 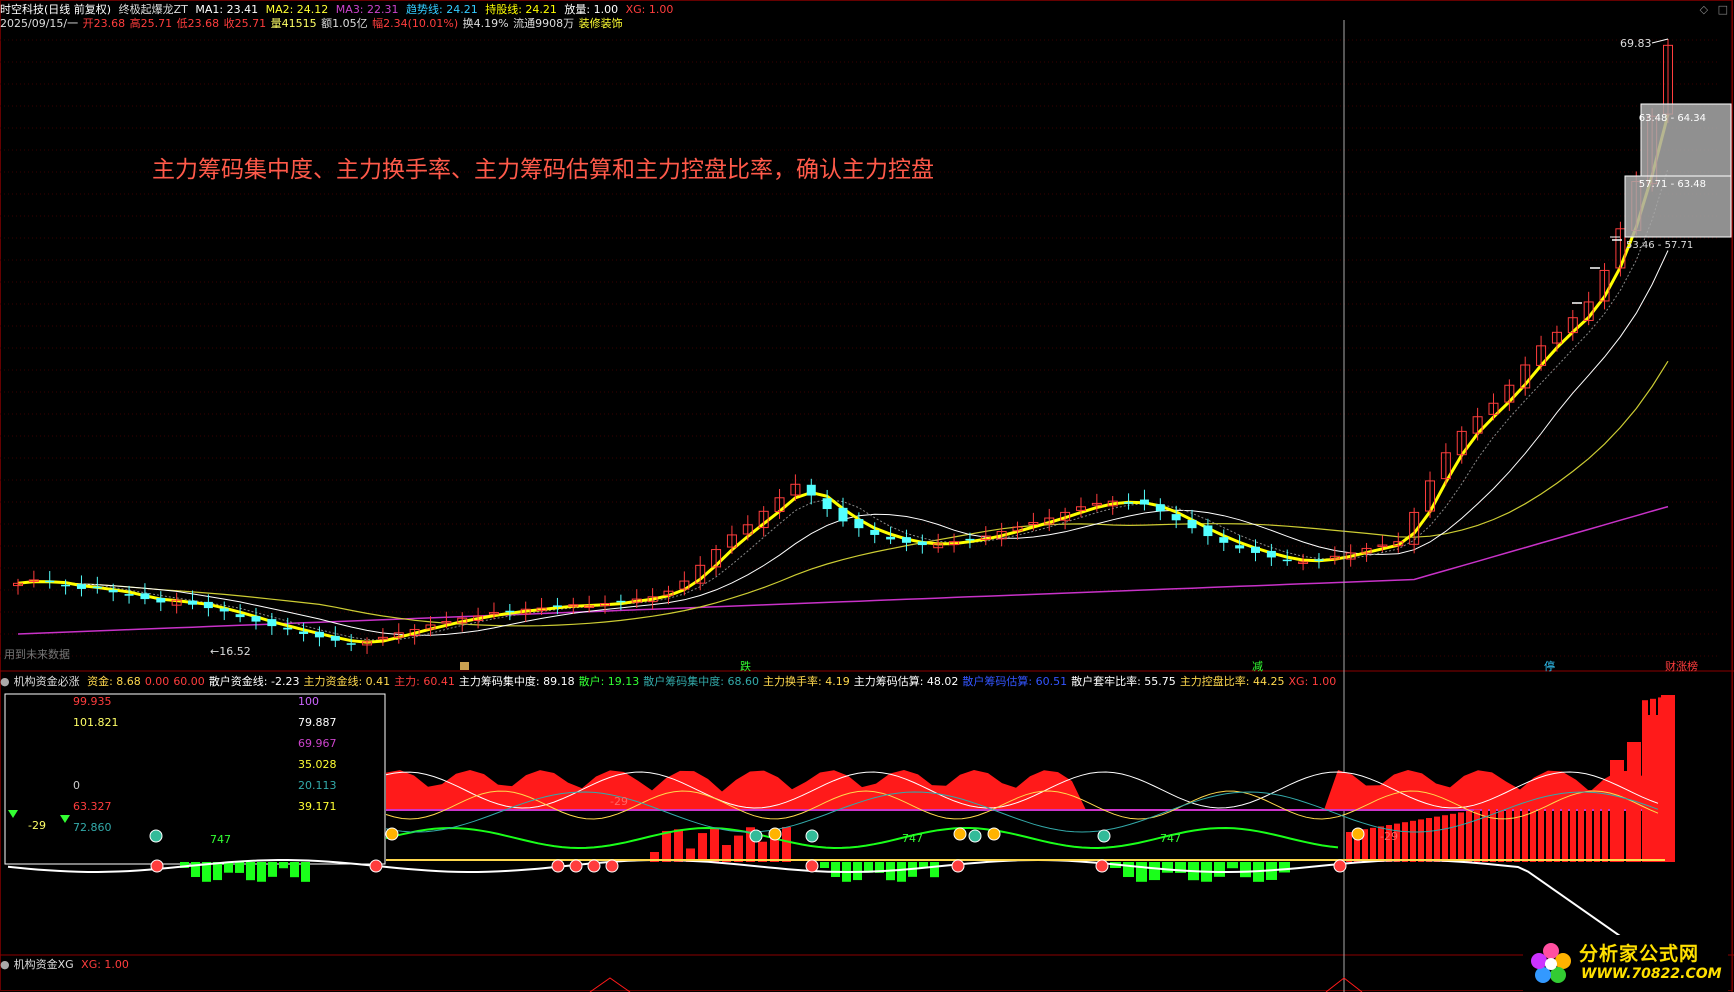 What do you see at coordinates (104, 23) in the screenshot?
I see `info-open: 开23.68` at bounding box center [104, 23].